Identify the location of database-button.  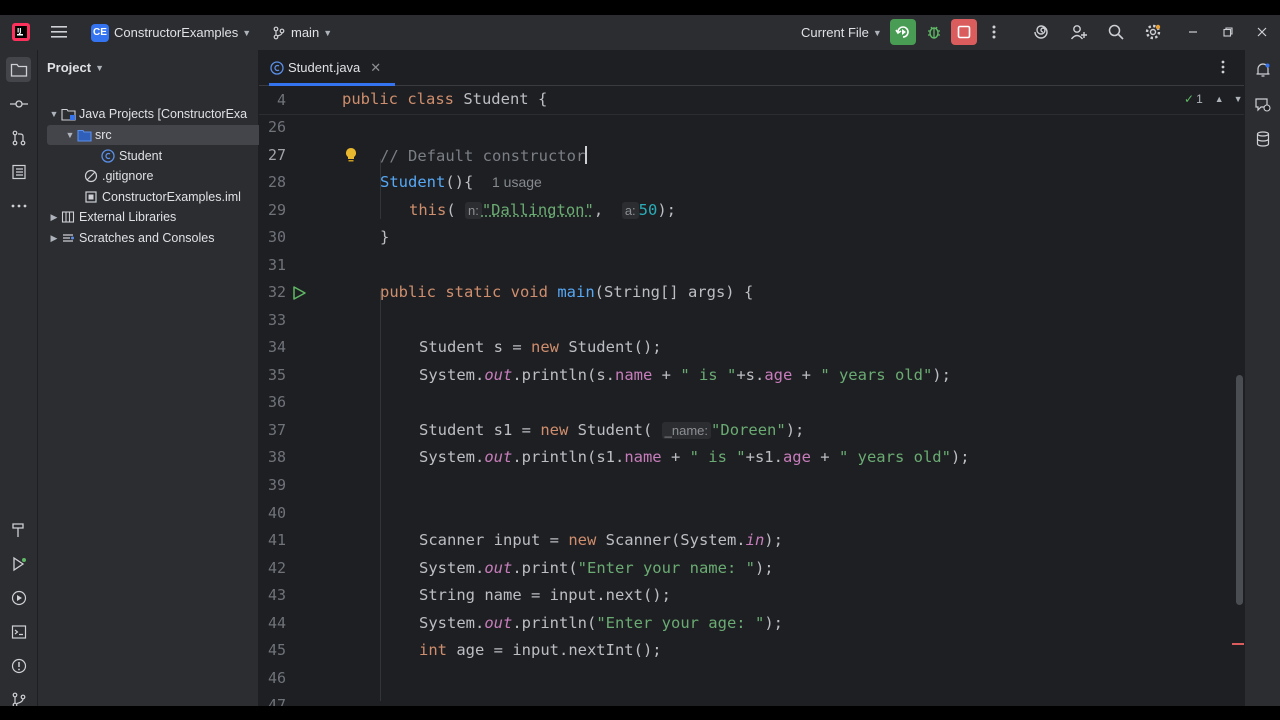
(1262, 138).